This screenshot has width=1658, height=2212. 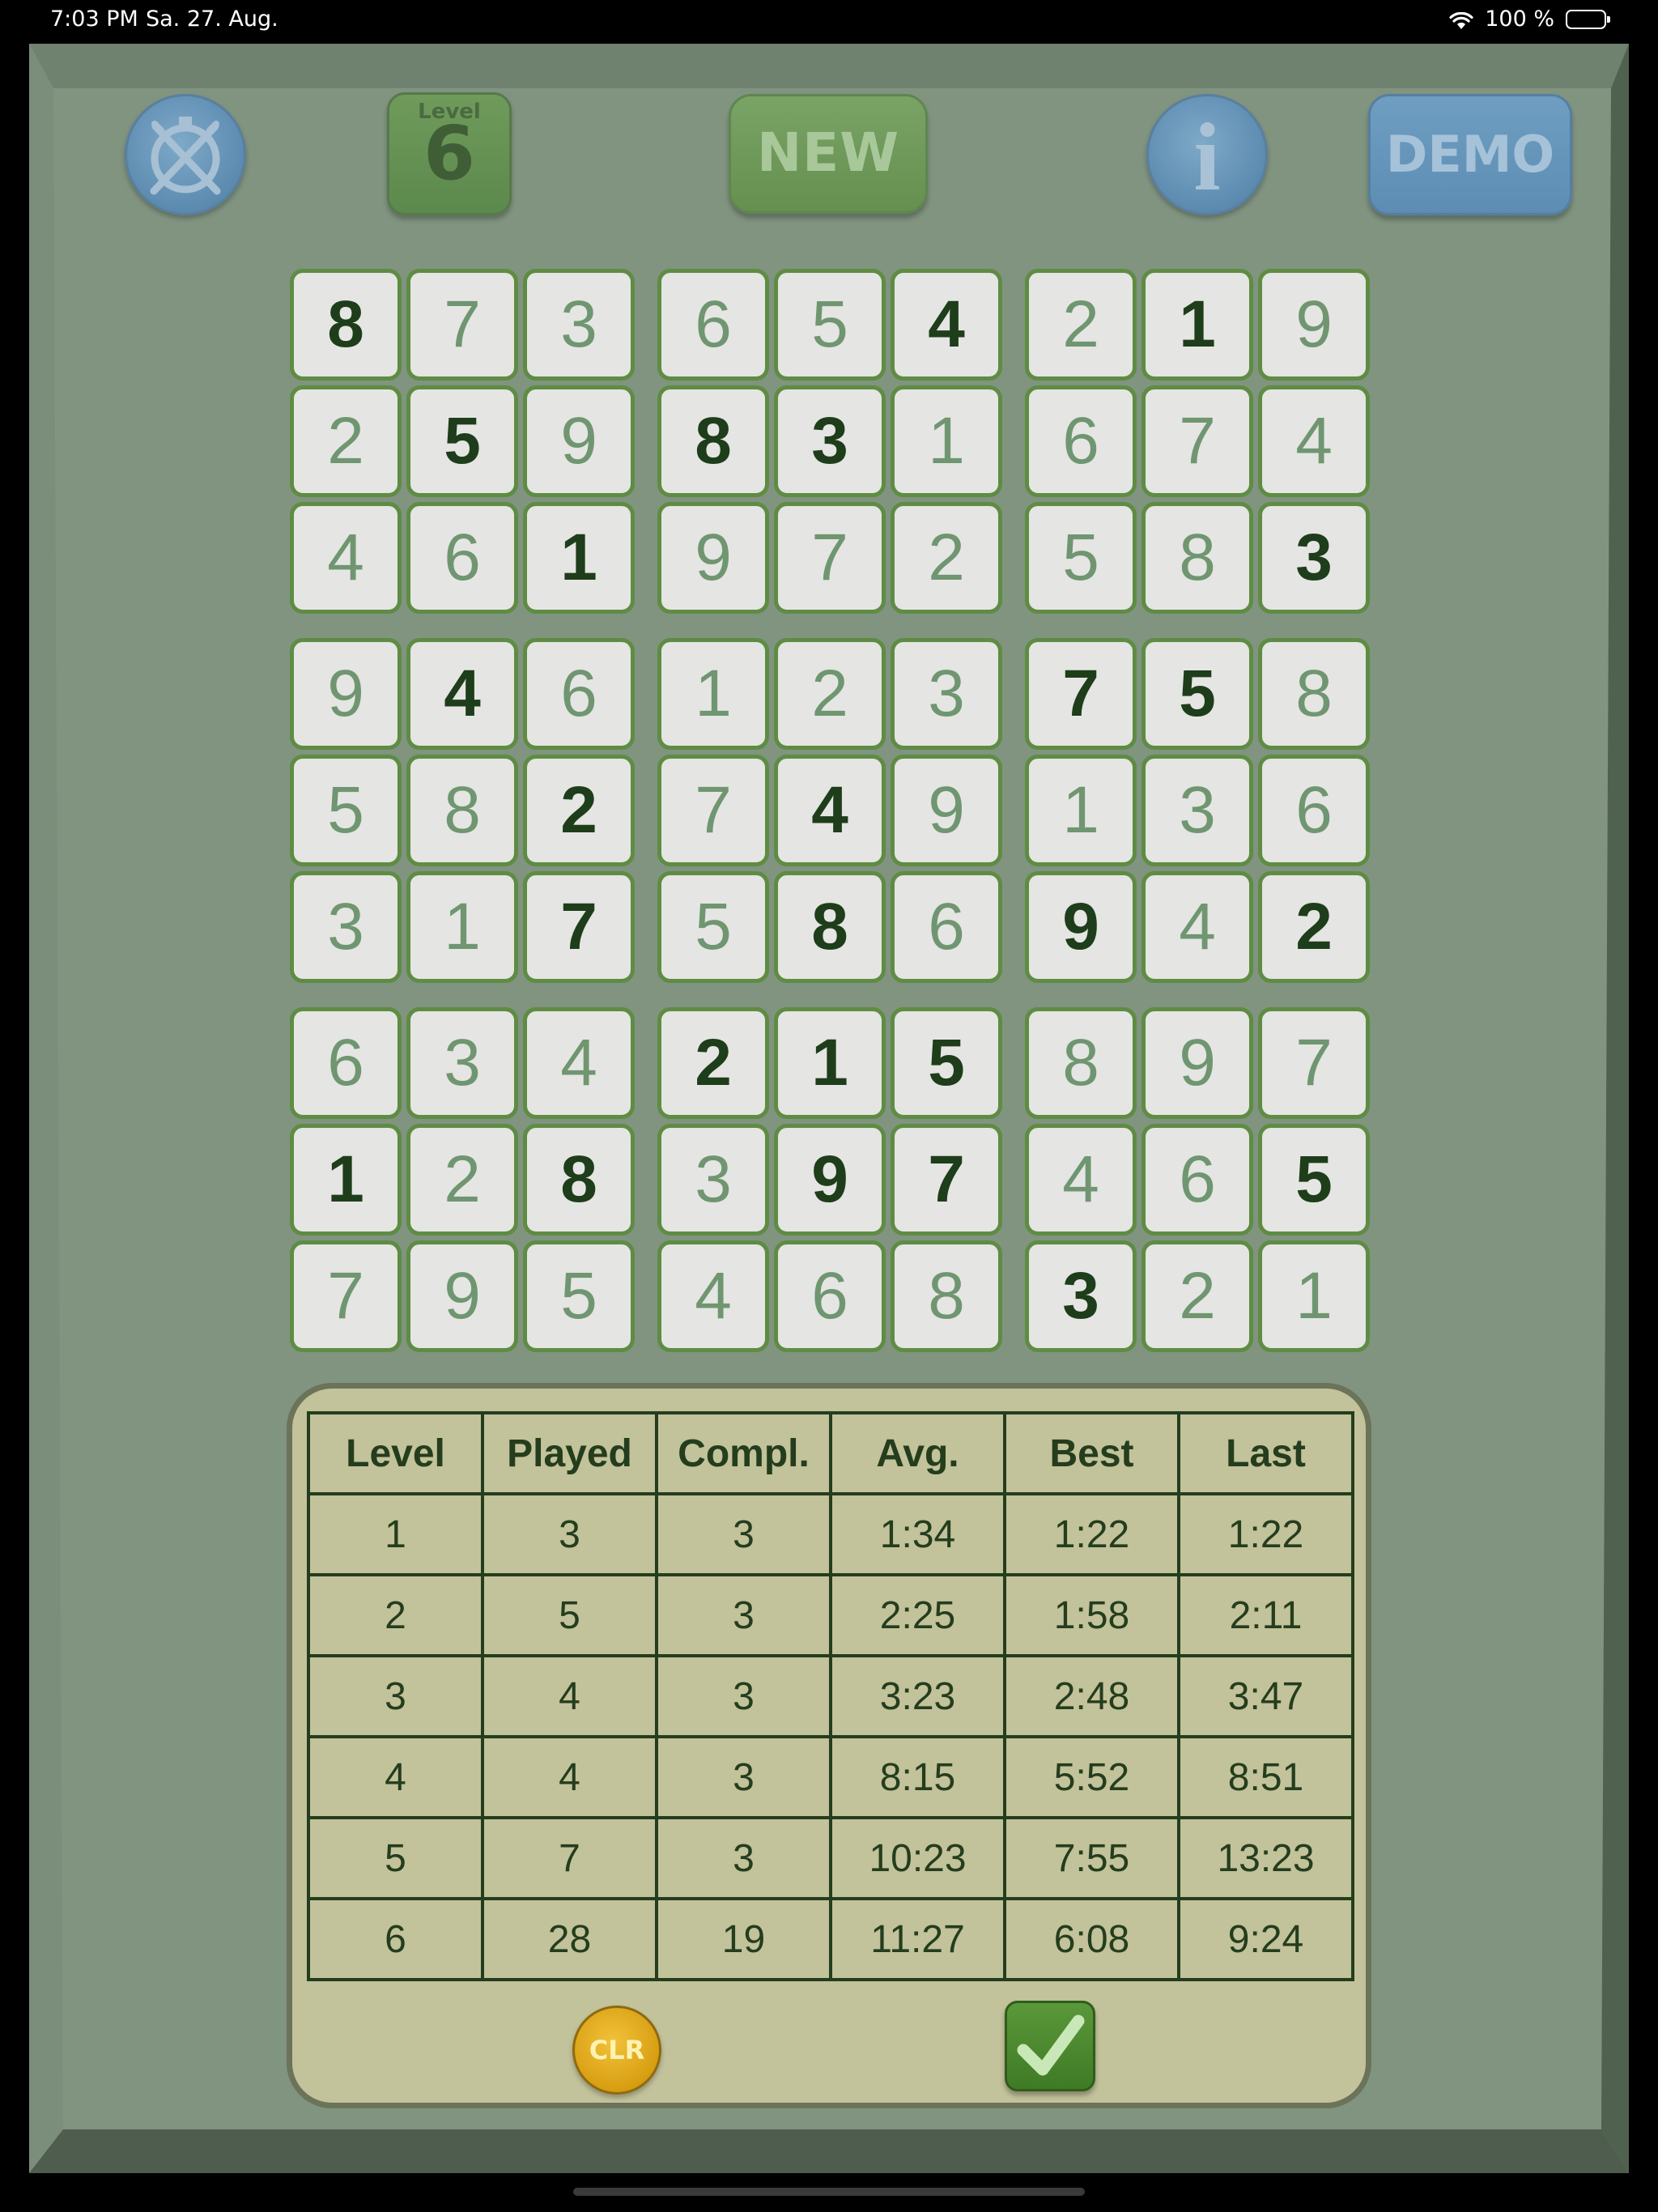 What do you see at coordinates (743, 1615) in the screenshot?
I see `statistics-cell: 3` at bounding box center [743, 1615].